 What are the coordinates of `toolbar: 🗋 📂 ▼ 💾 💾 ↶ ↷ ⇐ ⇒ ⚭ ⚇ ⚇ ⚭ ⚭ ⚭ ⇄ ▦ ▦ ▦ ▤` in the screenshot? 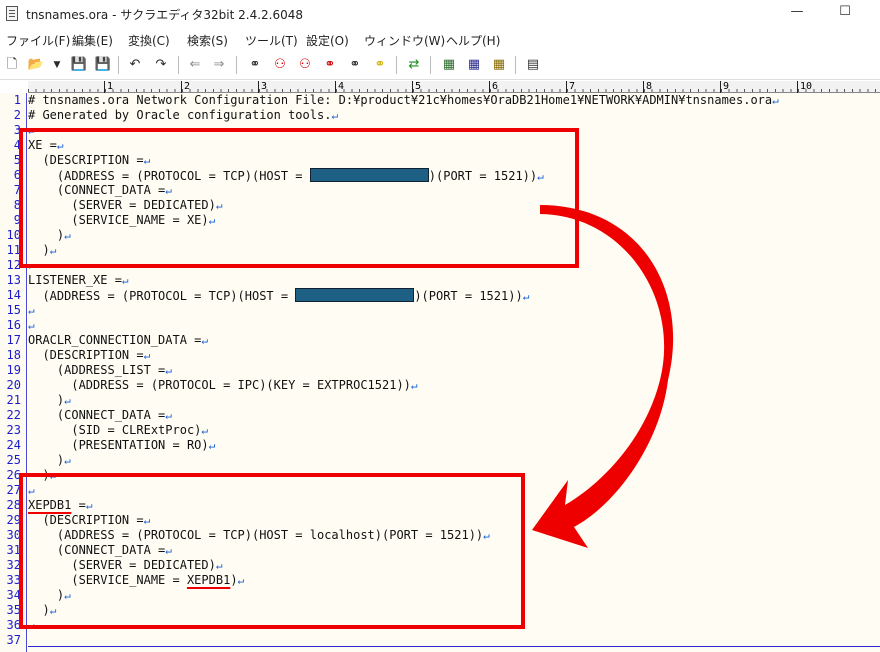 It's located at (440, 65).